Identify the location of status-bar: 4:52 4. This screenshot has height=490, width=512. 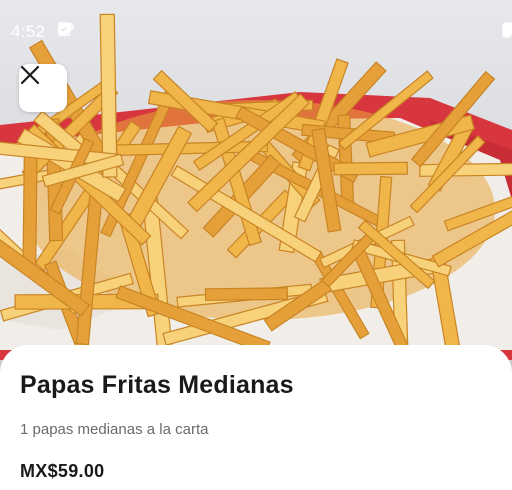
(256, 30).